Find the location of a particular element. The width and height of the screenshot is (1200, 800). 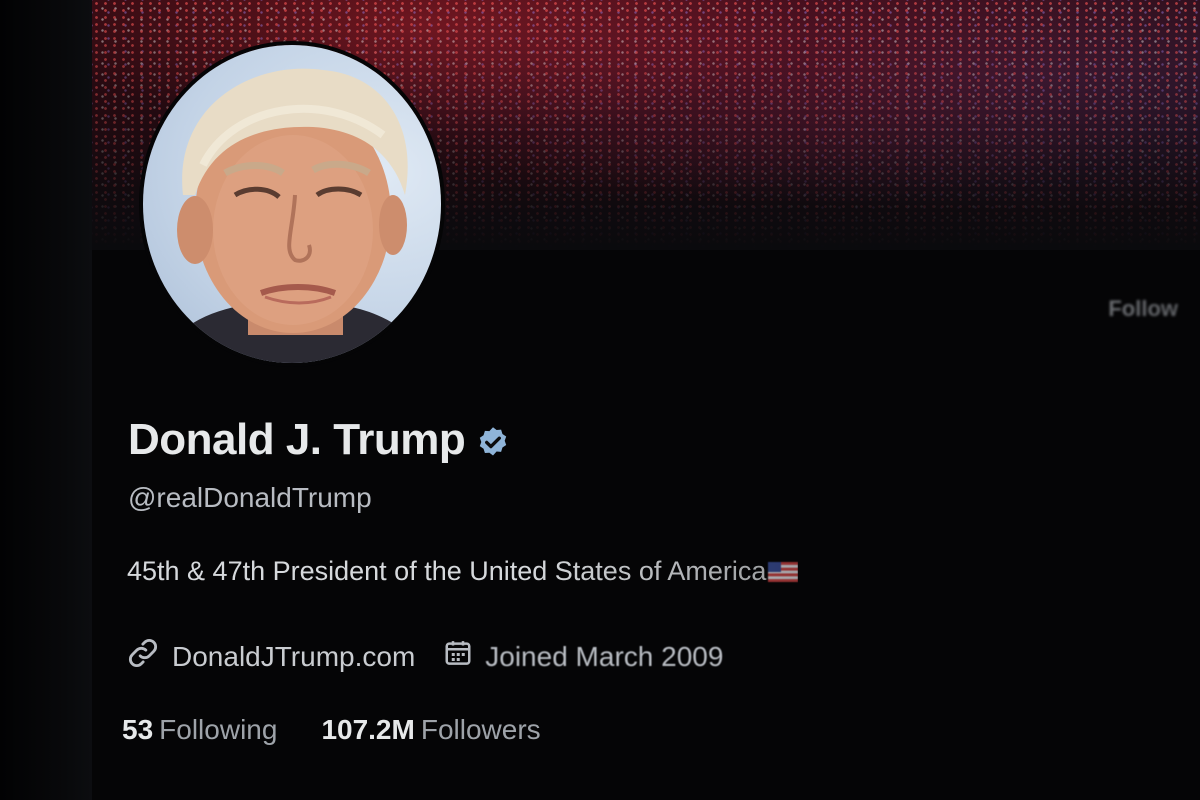

depth-of-field-overlay is located at coordinates (1070, 525).